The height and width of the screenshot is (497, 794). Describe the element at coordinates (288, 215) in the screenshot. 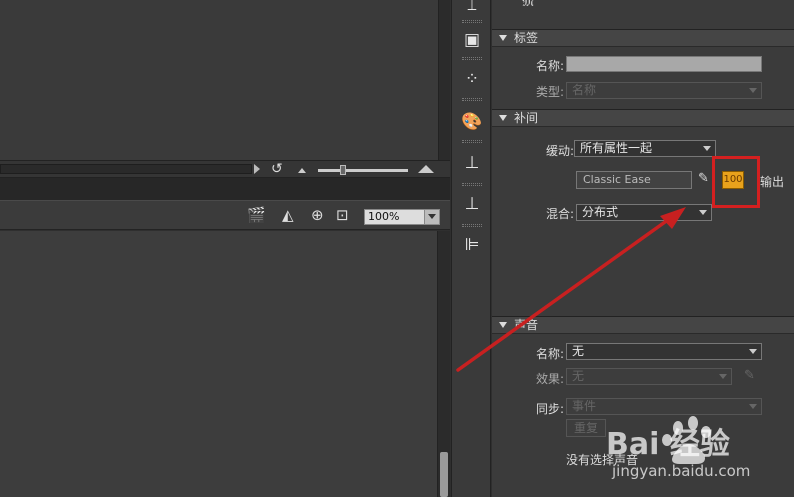

I see `edit-symbols-icon: ◭` at that location.